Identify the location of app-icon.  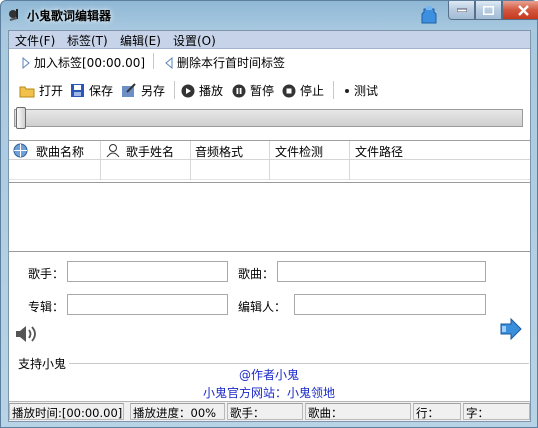
(13, 15).